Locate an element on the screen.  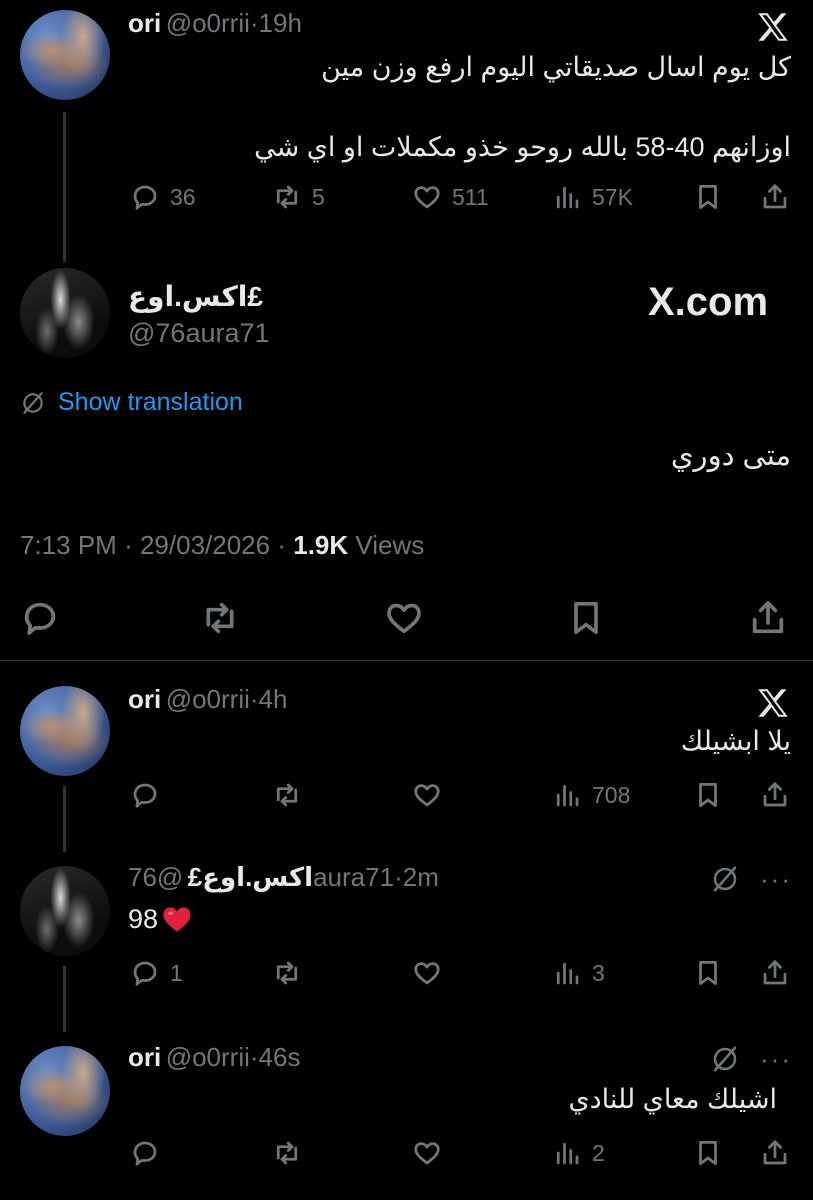
reply-text: 98 is located at coordinates (161, 919).